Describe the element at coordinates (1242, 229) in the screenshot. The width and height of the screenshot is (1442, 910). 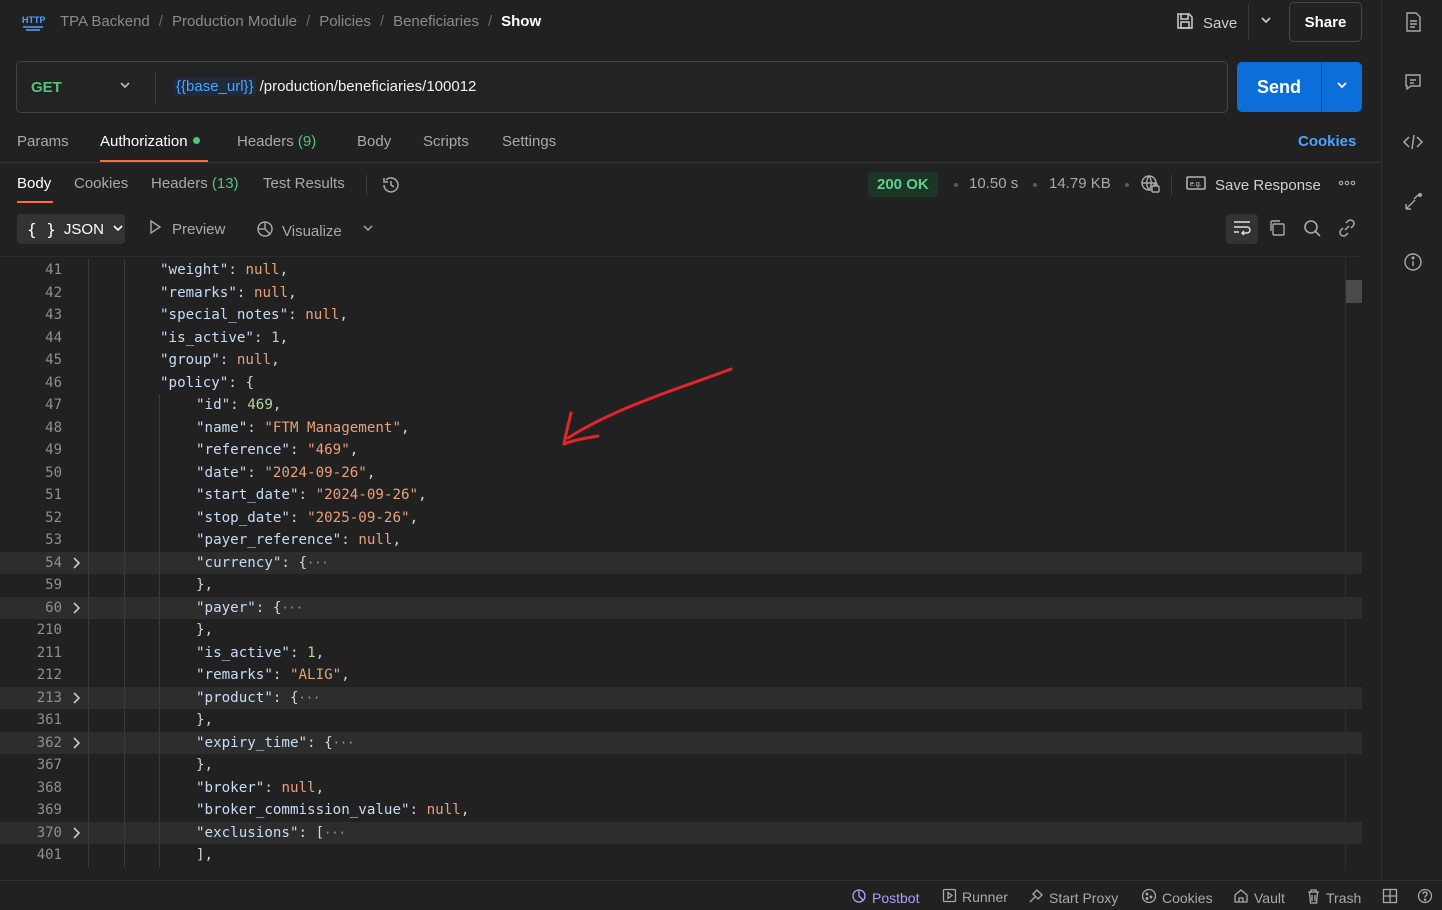
I see `wrap-lines-button` at that location.